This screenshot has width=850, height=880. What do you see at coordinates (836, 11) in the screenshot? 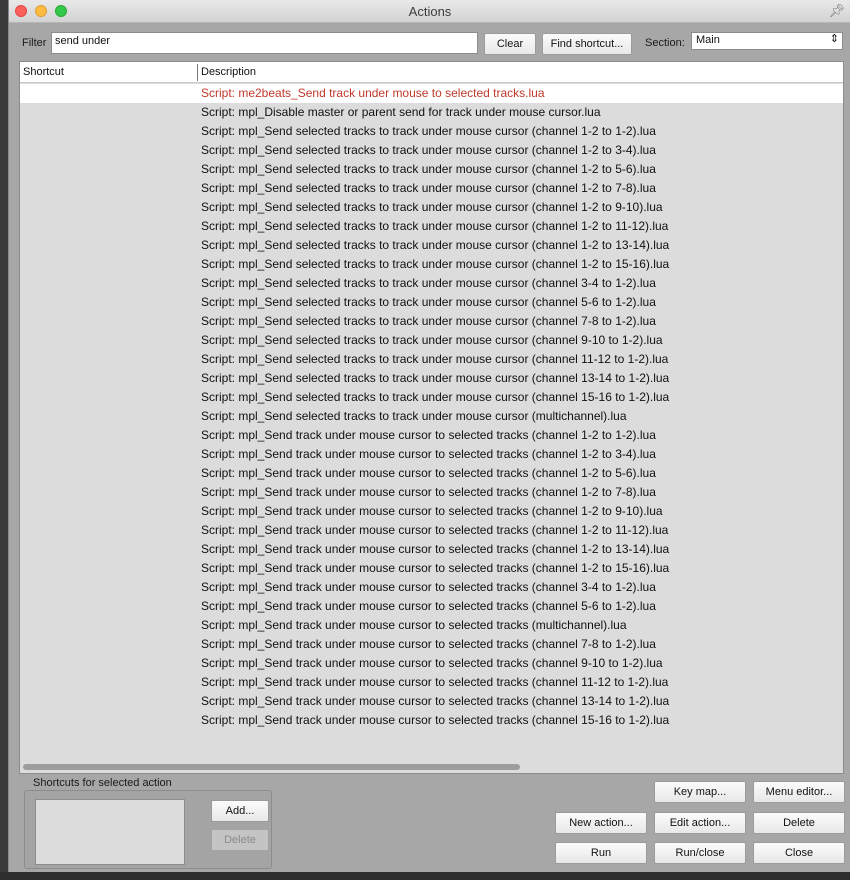
I see `pin-icon: 📌︎` at bounding box center [836, 11].